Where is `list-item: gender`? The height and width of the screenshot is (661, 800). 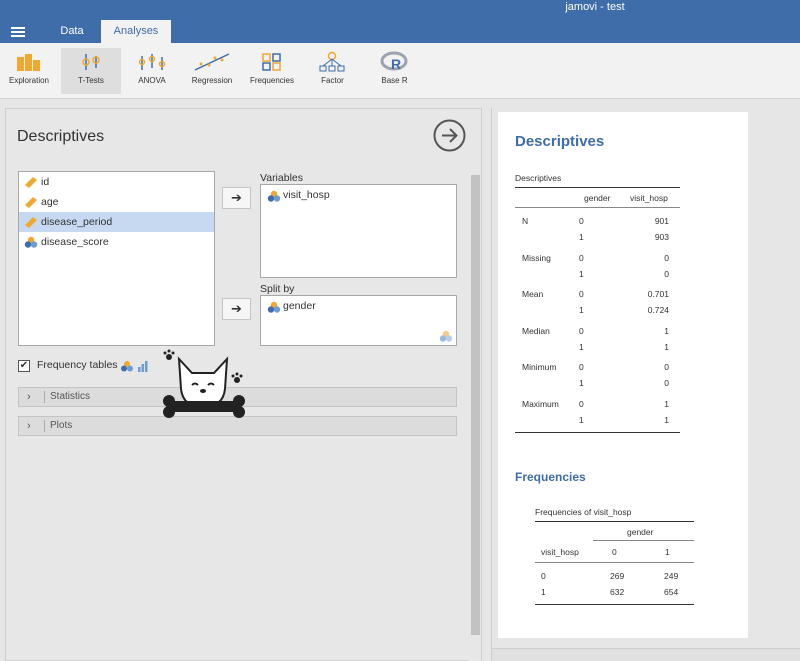
list-item: gender is located at coordinates (291, 306).